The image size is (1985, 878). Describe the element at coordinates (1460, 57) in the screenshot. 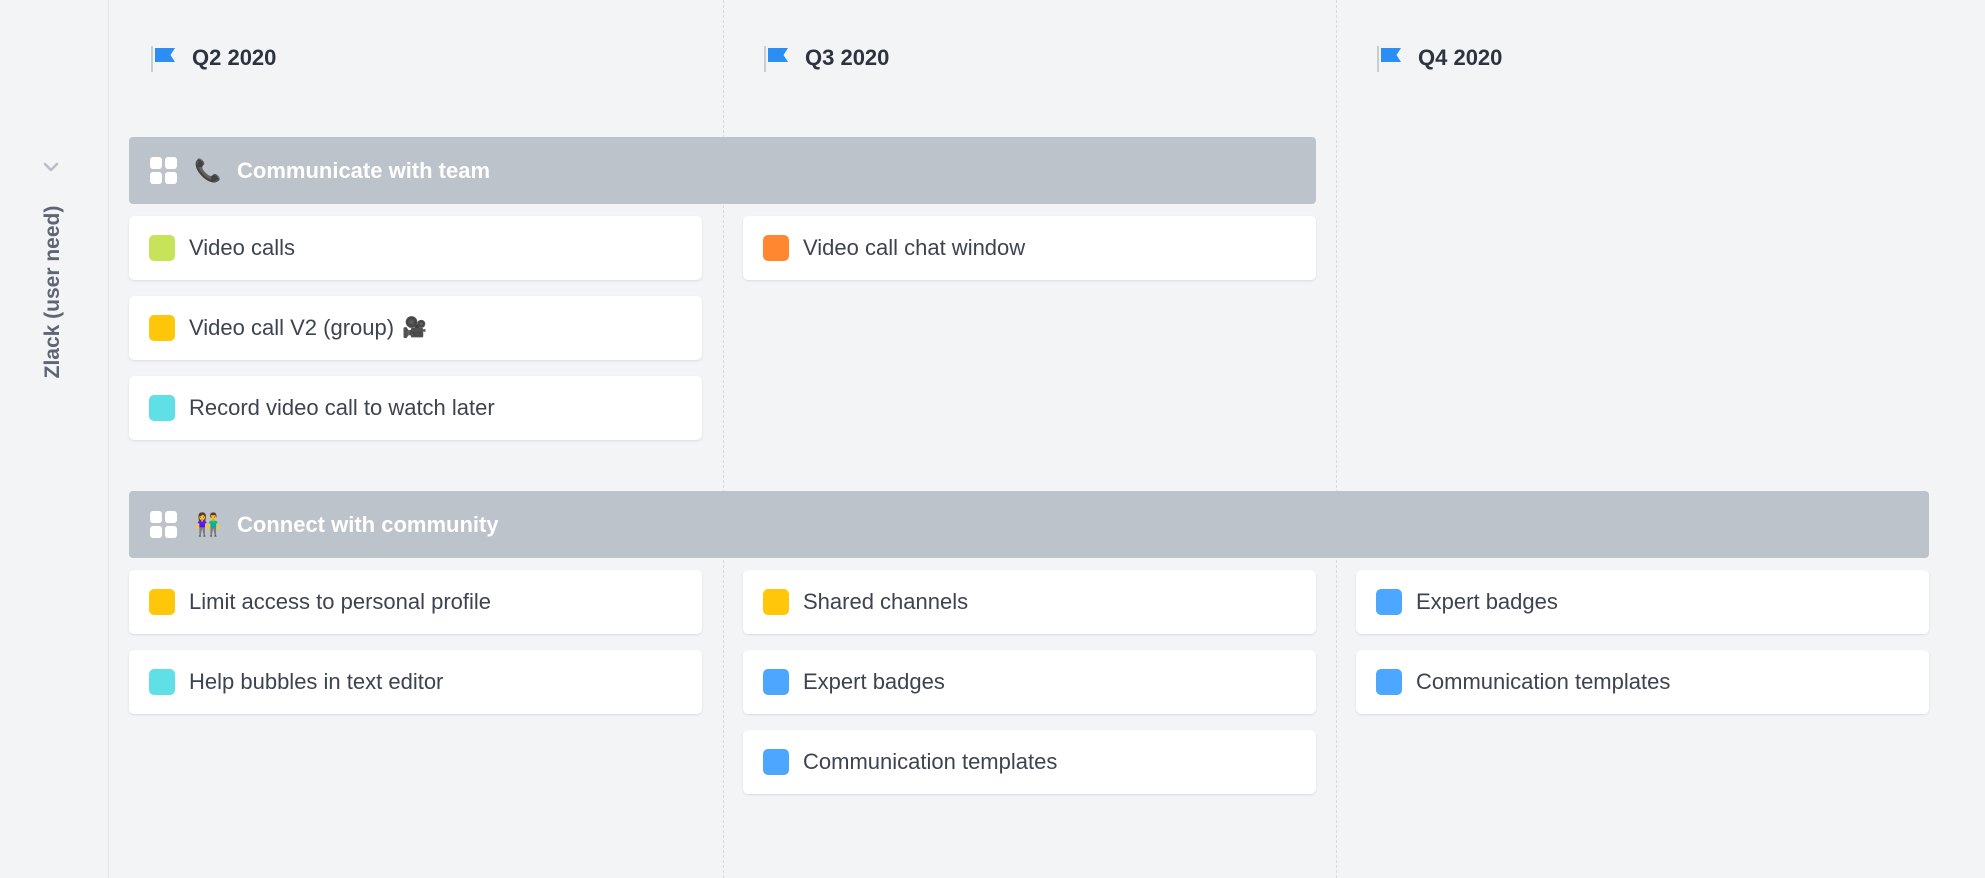

I see `column-label: Q4 2020` at that location.